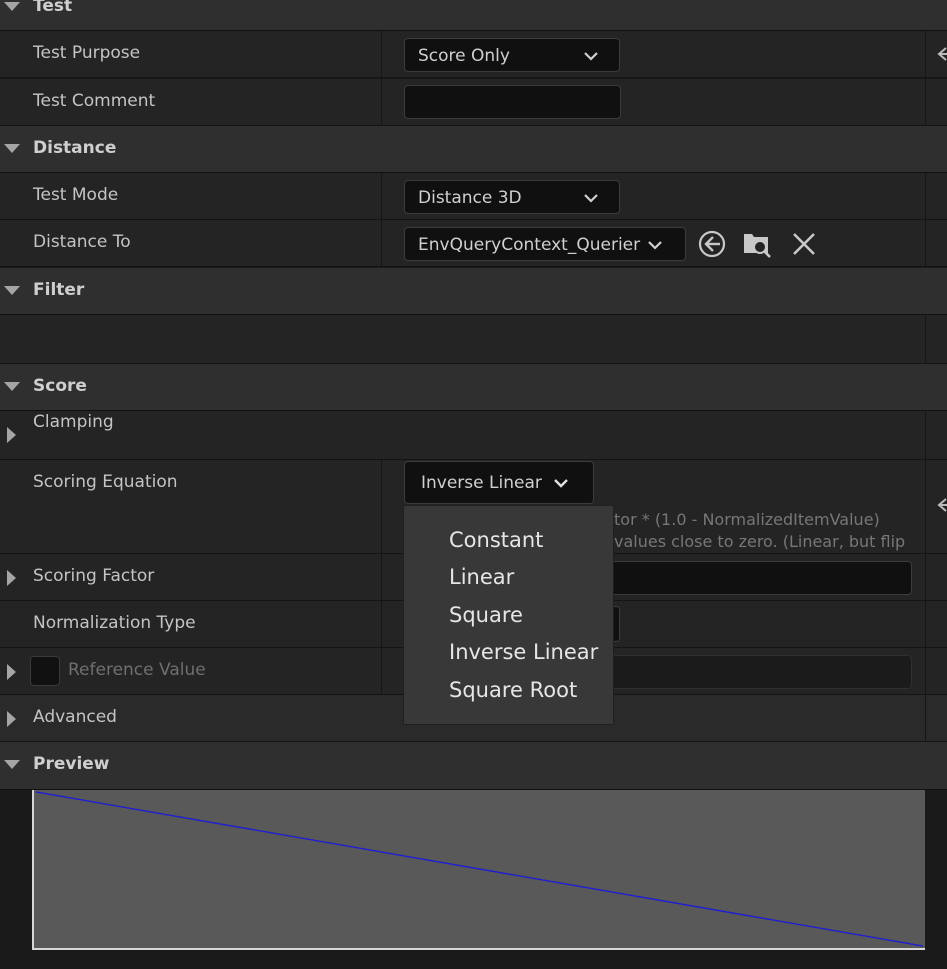 The image size is (947, 969). What do you see at coordinates (473, 291) in the screenshot?
I see `category-filter: Filter` at bounding box center [473, 291].